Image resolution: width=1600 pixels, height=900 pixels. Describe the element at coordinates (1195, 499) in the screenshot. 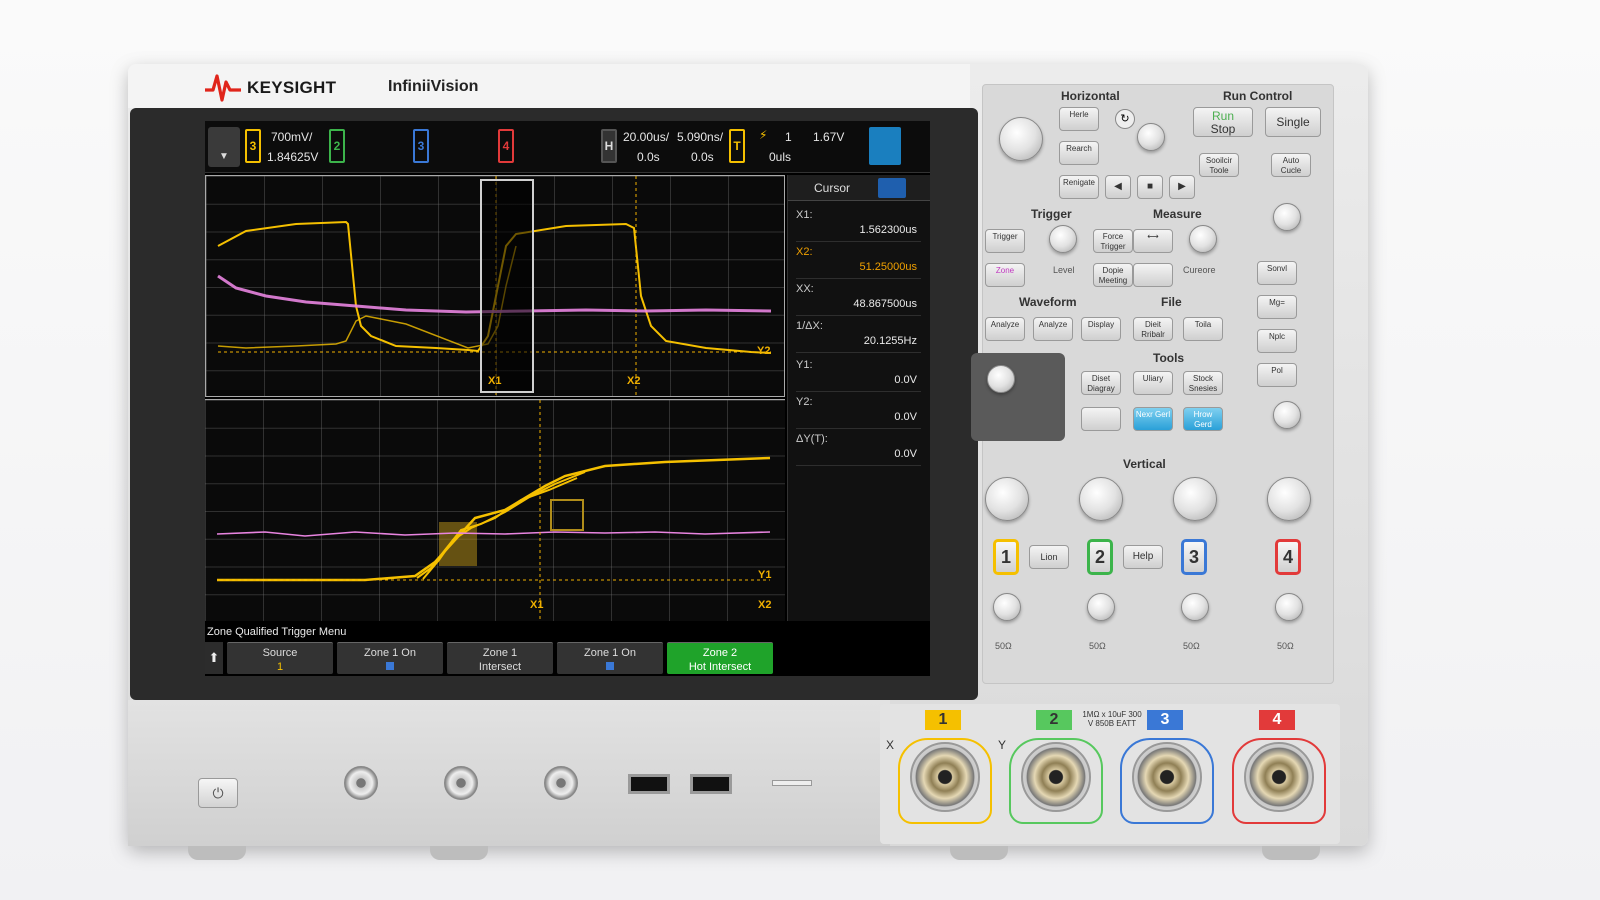

I see `ch3-scale-knob` at that location.